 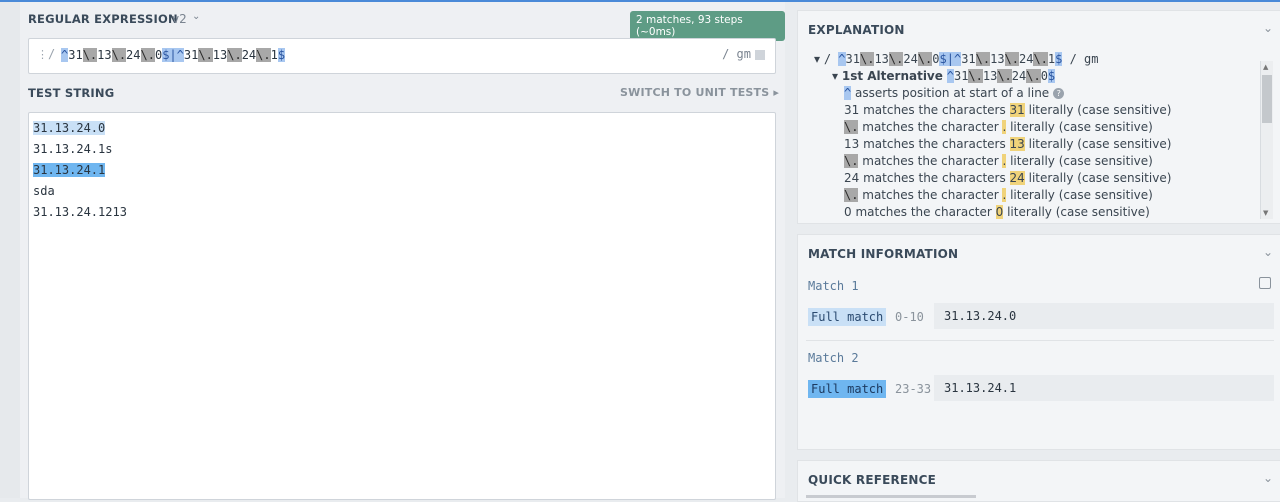 I want to click on explanation-scrollbar: ▲ ▼, so click(x=1266, y=140).